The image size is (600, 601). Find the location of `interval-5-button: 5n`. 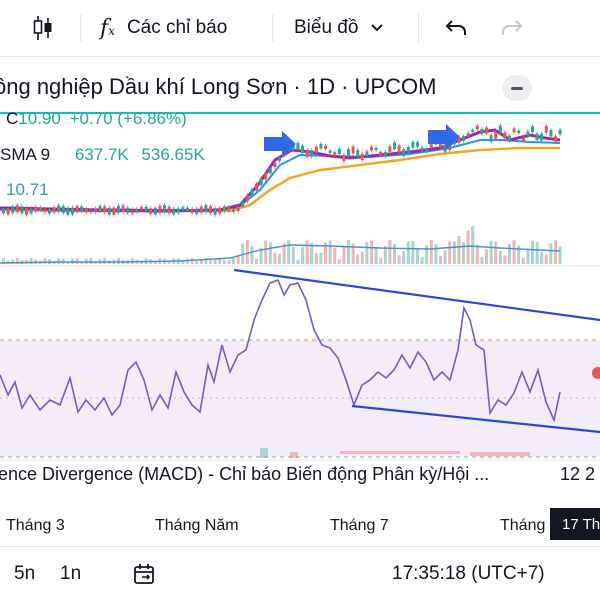

interval-5-button: 5n is located at coordinates (24, 574).